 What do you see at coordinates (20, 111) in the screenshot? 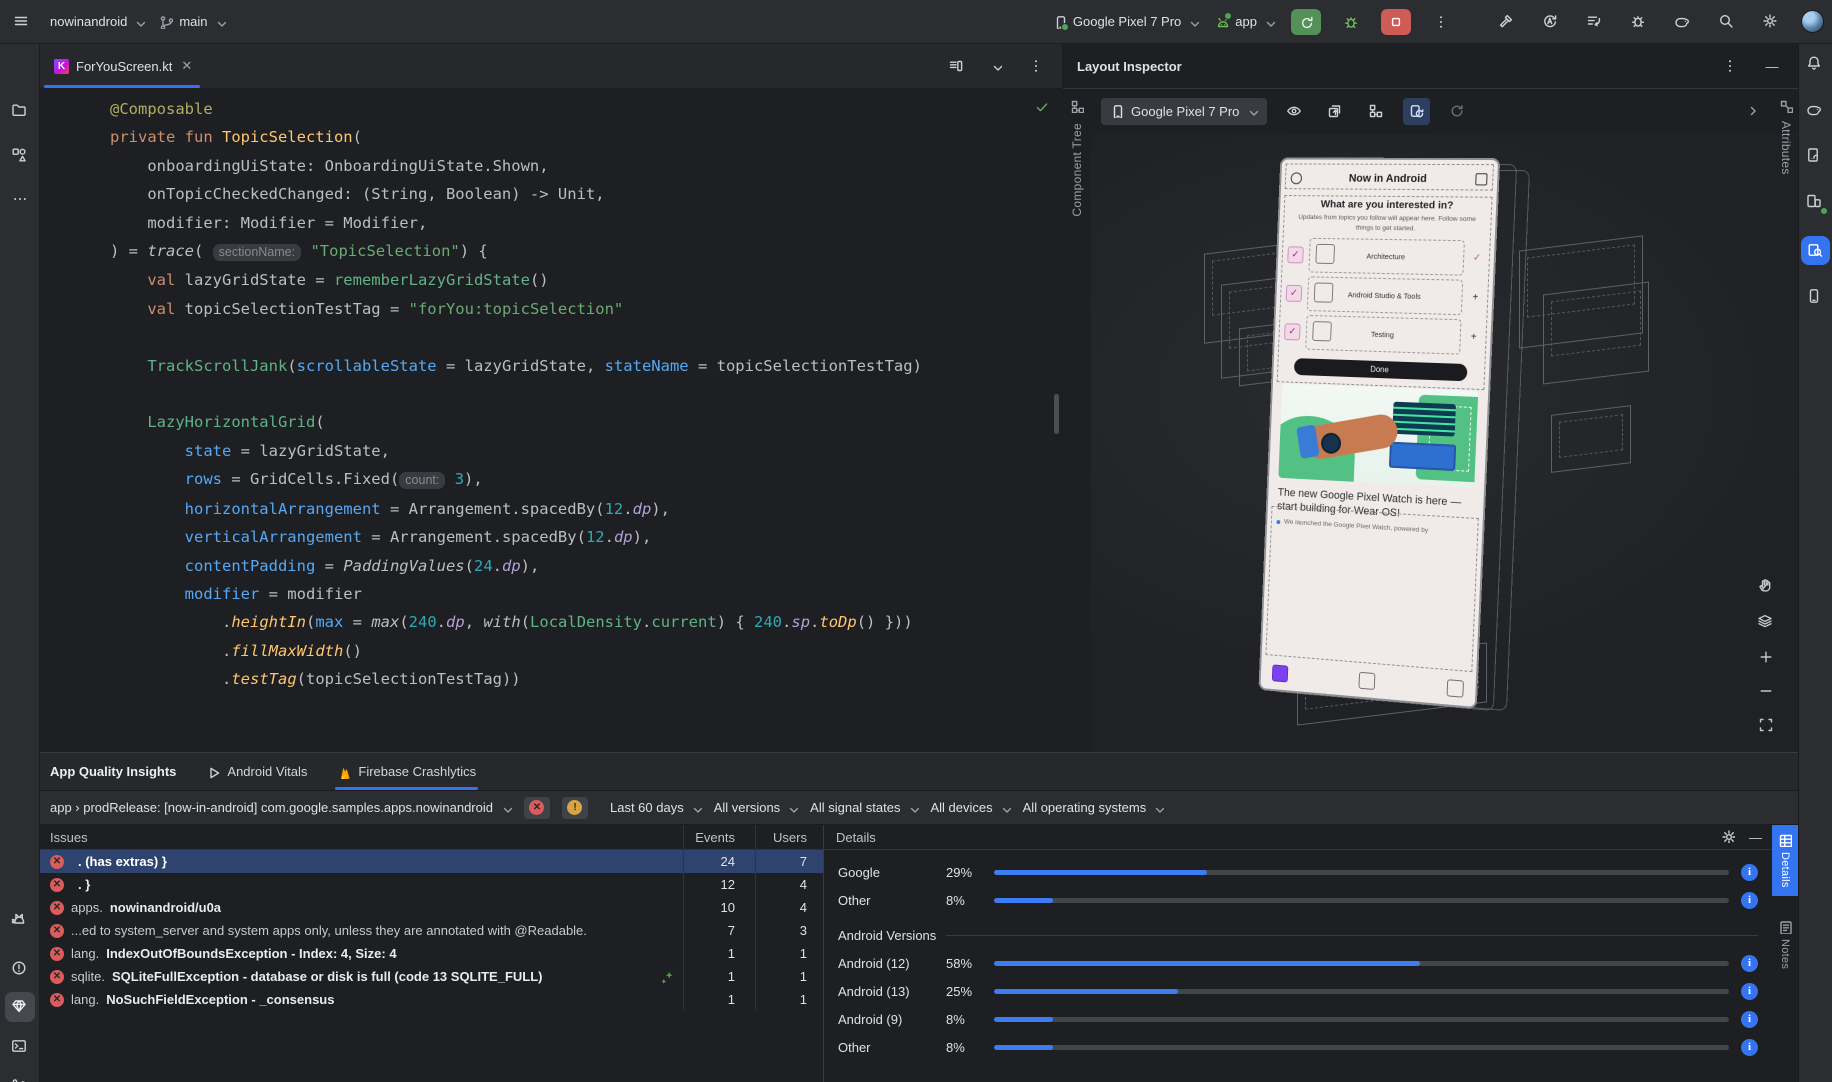
I see `project-tool-button` at bounding box center [20, 111].